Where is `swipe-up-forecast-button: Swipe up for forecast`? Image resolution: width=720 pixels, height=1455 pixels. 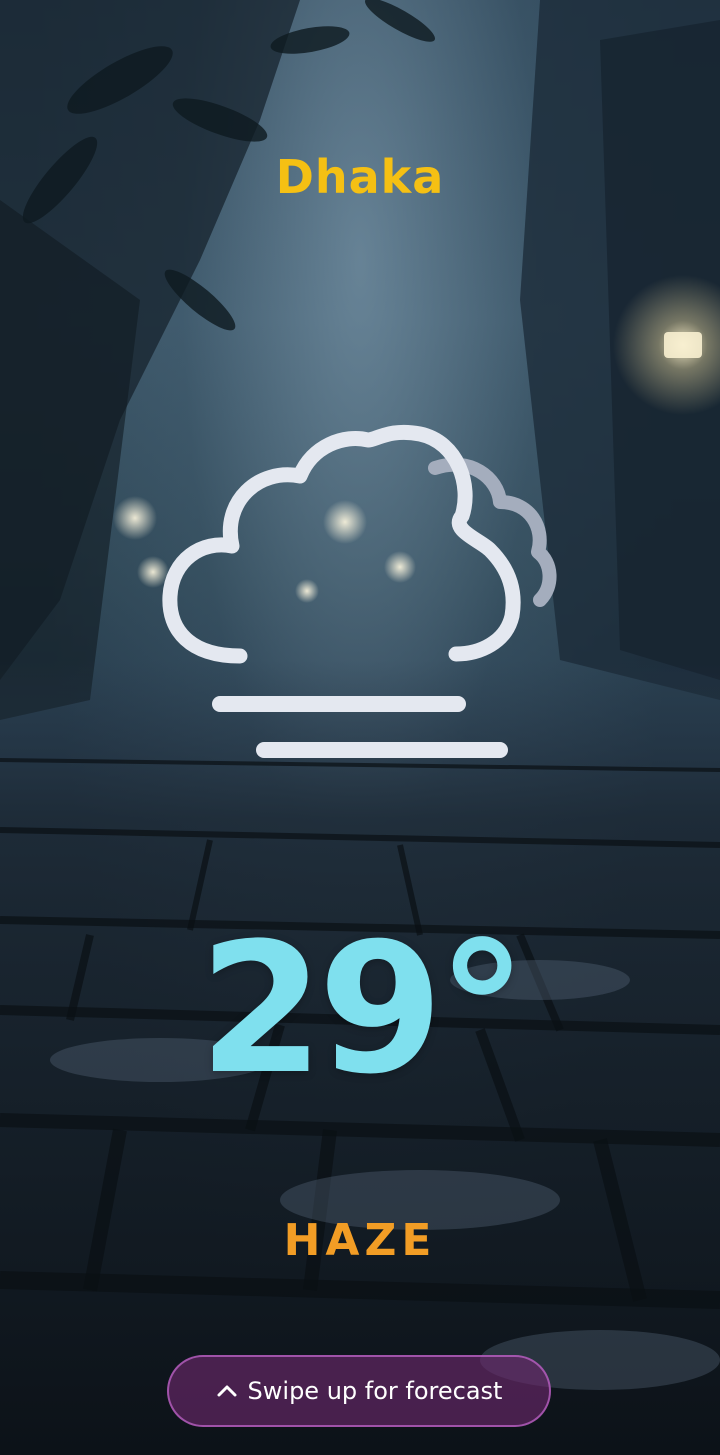
swipe-up-forecast-button: Swipe up for forecast is located at coordinates (359, 1391).